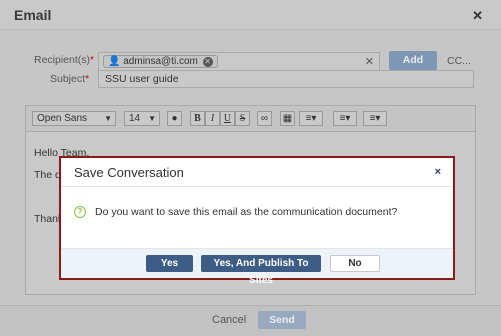 The image size is (501, 336). Describe the element at coordinates (212, 118) in the screenshot. I see `italic-button: I` at that location.